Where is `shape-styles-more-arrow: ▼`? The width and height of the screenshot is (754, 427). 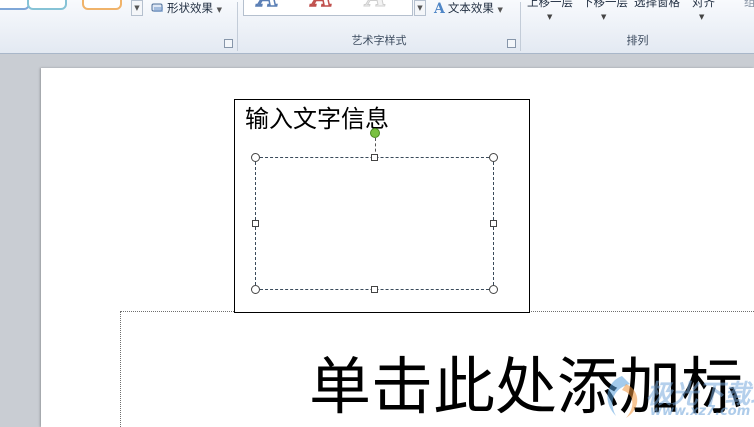 shape-styles-more-arrow: ▼ is located at coordinates (137, 8).